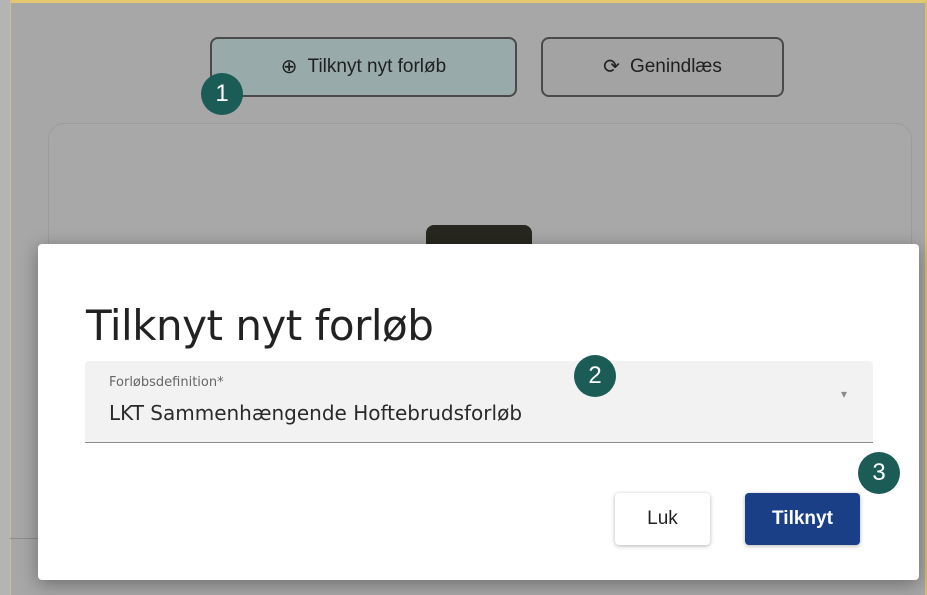 The image size is (927, 595). What do you see at coordinates (802, 519) in the screenshot?
I see `submit-button: Tilknyt` at bounding box center [802, 519].